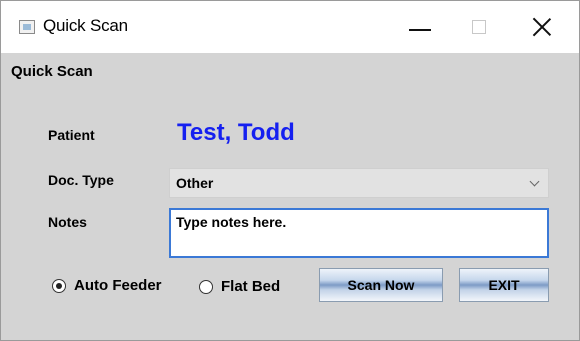 Image resolution: width=580 pixels, height=341 pixels. What do you see at coordinates (67, 222) in the screenshot?
I see `notes-label: Notes` at bounding box center [67, 222].